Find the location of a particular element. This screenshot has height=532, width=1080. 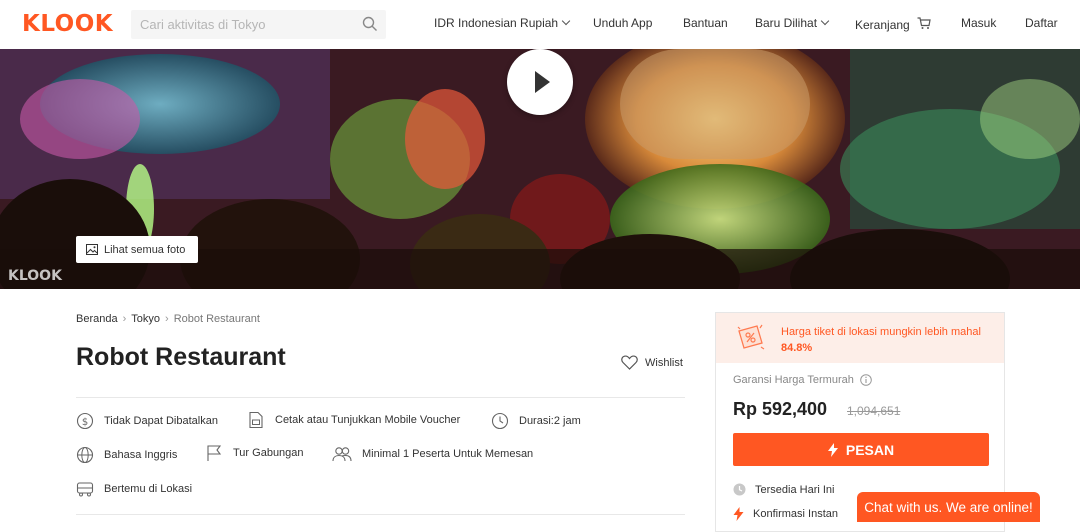

dollar-icon: $ is located at coordinates (85, 421).